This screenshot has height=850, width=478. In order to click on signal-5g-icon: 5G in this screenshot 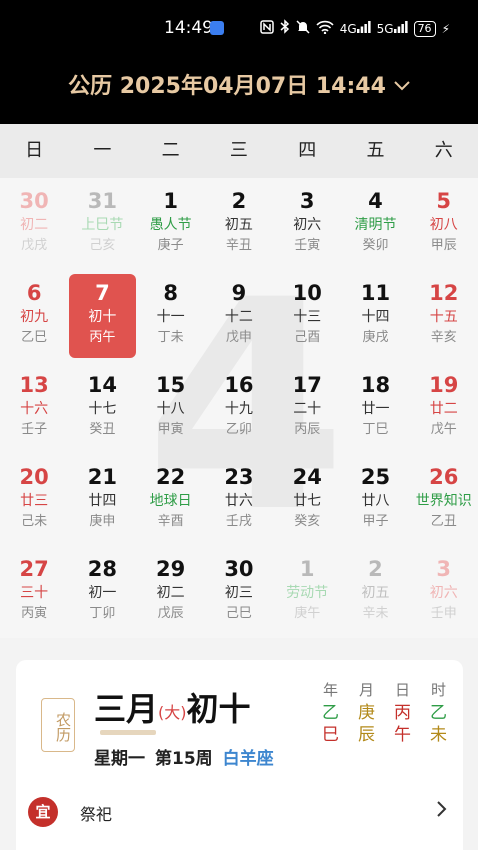, I will do `click(392, 28)`.